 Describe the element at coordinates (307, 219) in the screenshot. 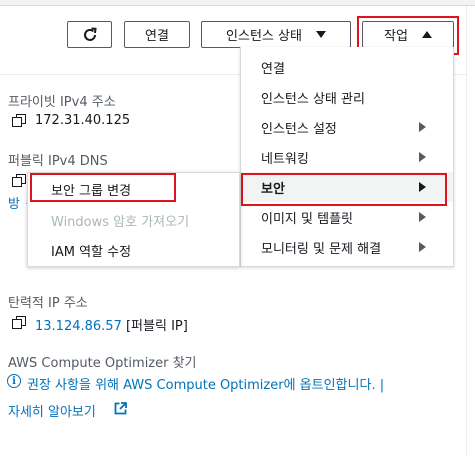

I see `menu-item-label: 이미지 및 템플릿` at that location.